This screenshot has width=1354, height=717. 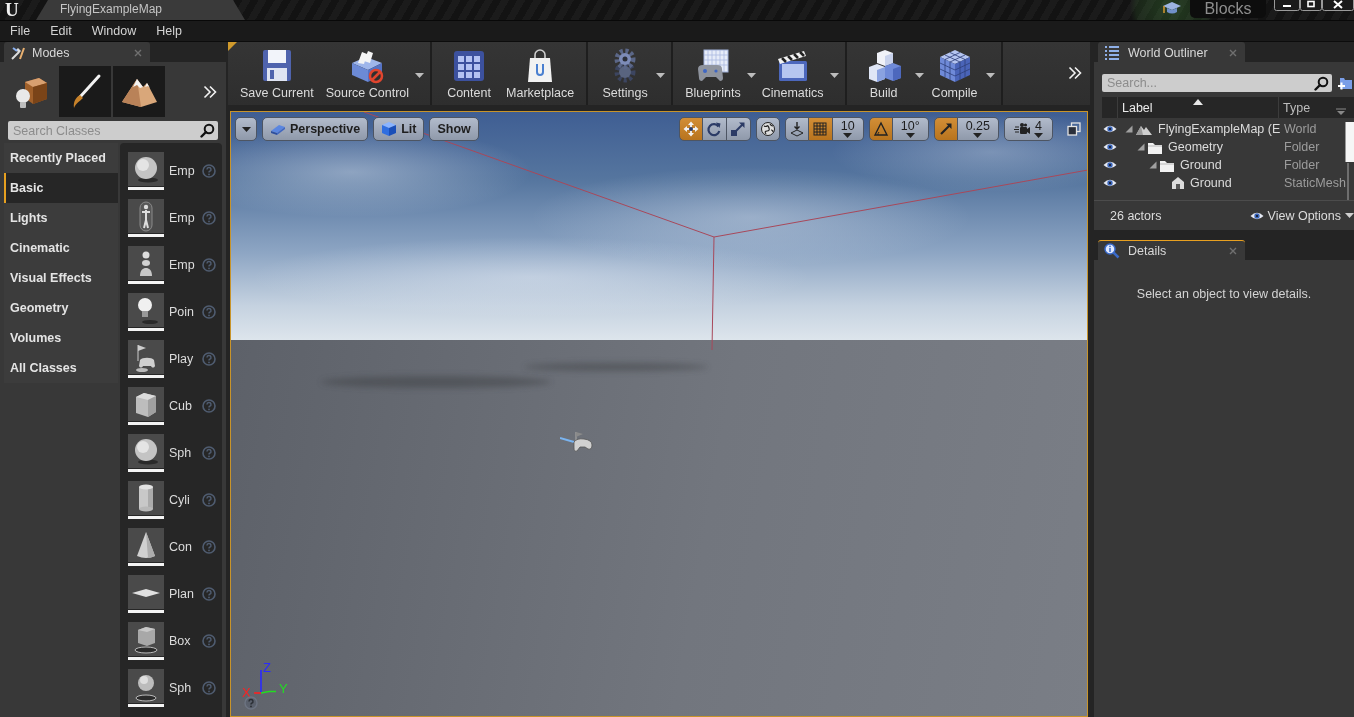 What do you see at coordinates (61, 31) in the screenshot?
I see `menu-item: Edit` at bounding box center [61, 31].